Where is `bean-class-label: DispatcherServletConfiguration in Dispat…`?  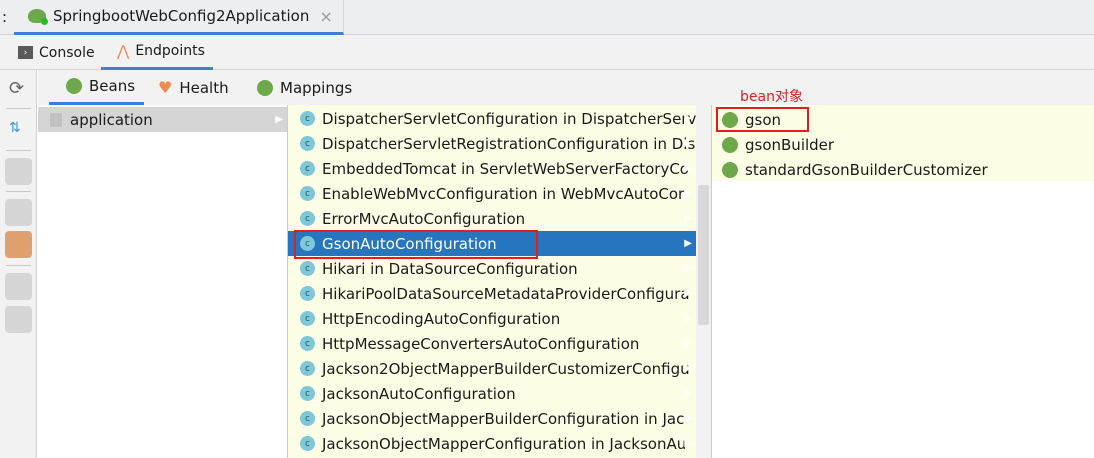 bean-class-label: DispatcherServletConfiguration in Dispat… is located at coordinates (509, 118).